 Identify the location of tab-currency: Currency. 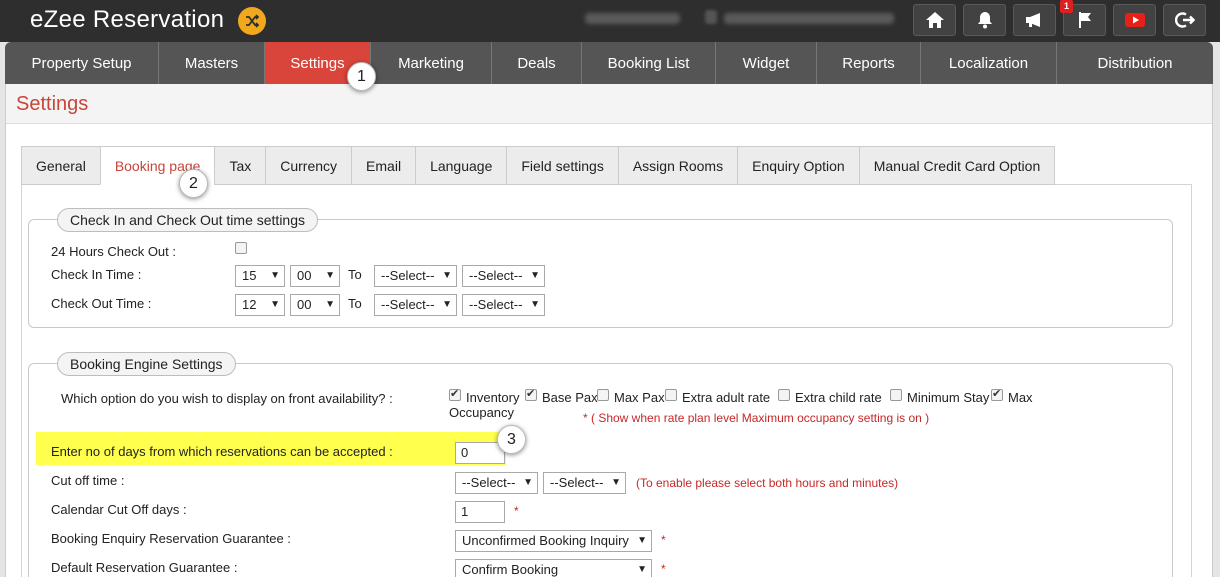
(308, 165).